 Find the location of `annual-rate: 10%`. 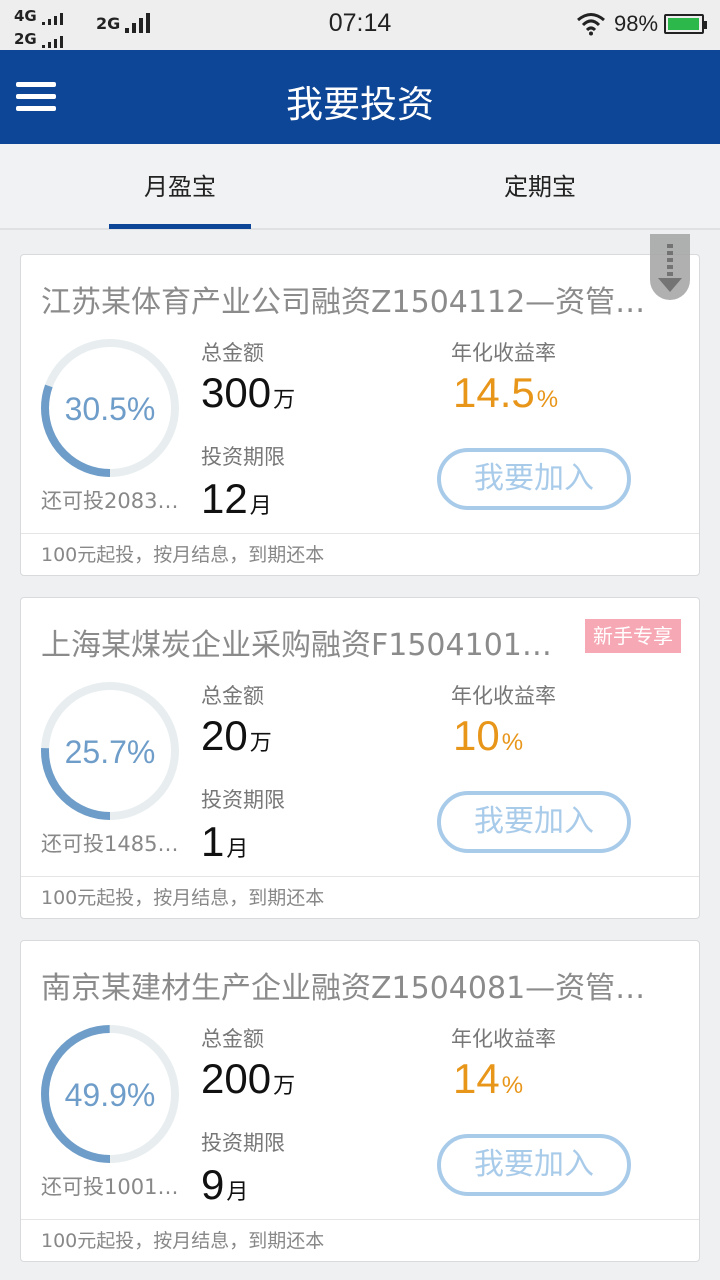

annual-rate: 10% is located at coordinates (488, 735).